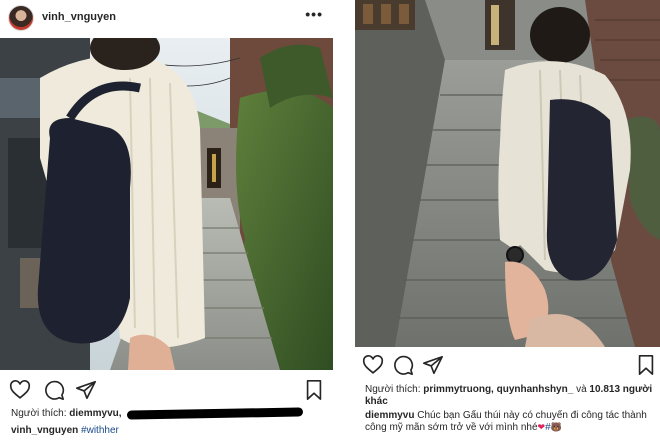 This screenshot has width=660, height=440. I want to click on likes-count: 10.813, so click(604, 389).